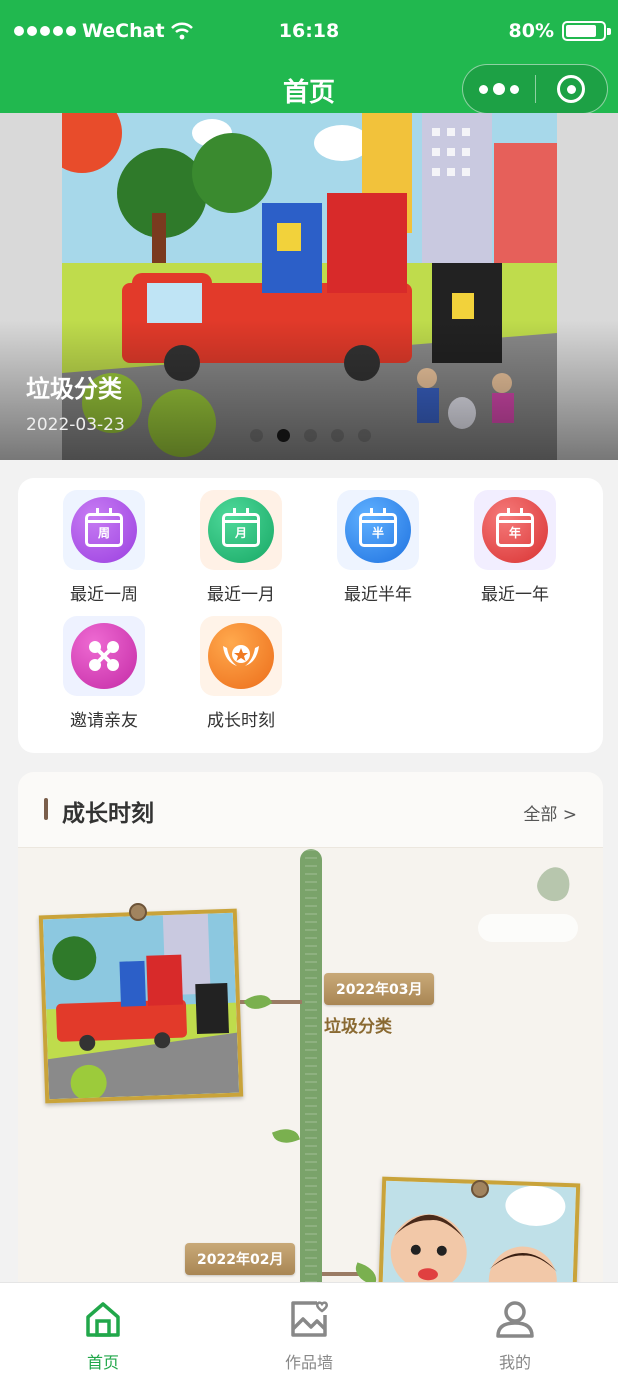  I want to click on menu-tile: 半, so click(378, 530).